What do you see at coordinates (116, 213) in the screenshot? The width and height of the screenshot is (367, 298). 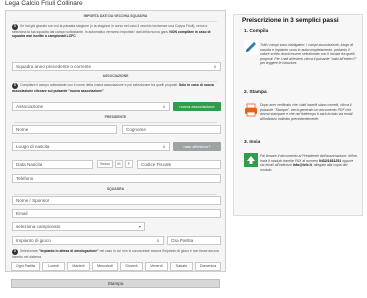 I see `email-input: Email` at bounding box center [116, 213].